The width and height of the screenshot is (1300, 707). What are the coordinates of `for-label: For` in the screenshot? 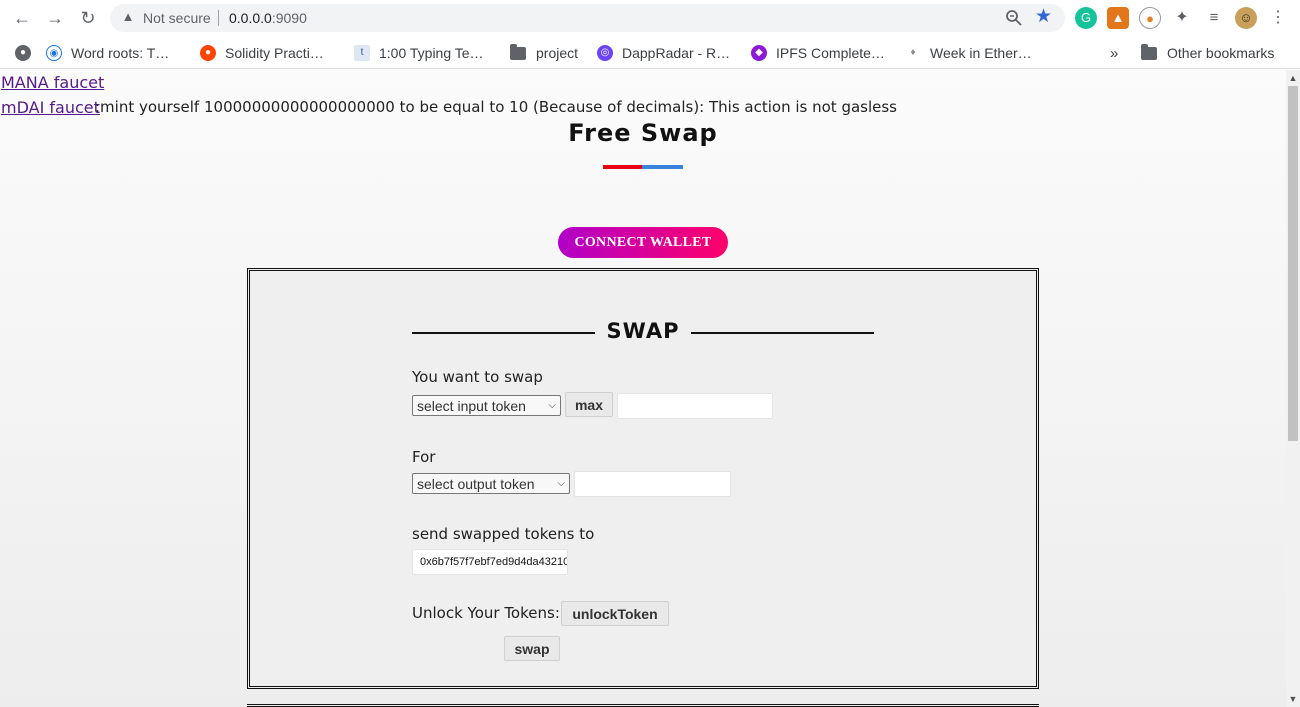 It's located at (424, 457).